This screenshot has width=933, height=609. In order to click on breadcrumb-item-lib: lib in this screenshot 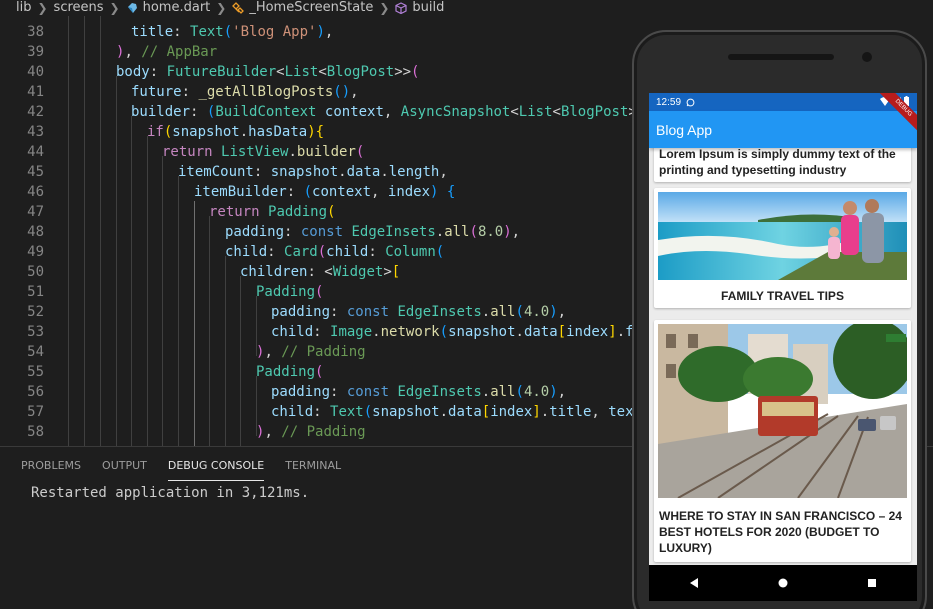, I will do `click(23, 8)`.